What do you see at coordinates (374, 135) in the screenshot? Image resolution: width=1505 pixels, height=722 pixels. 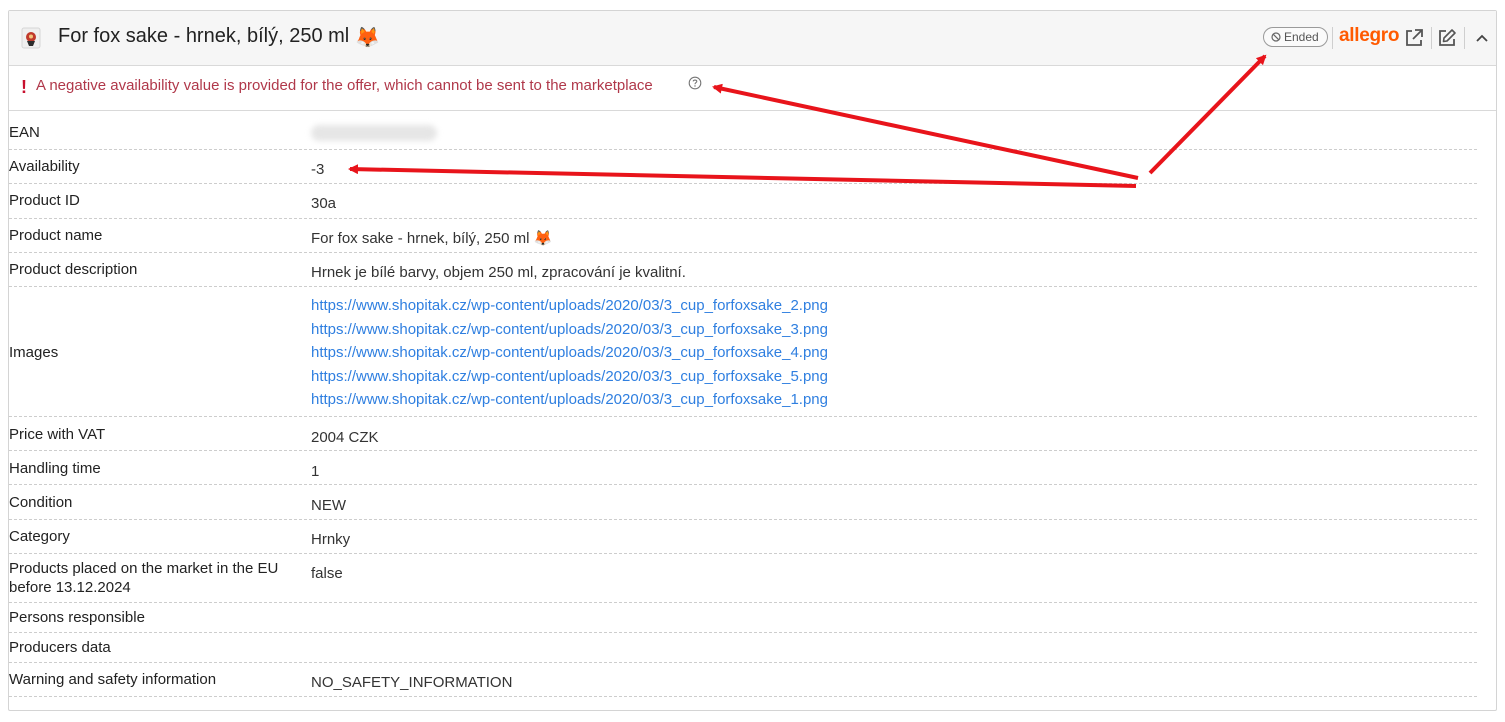 I see `ean-value-redacted` at bounding box center [374, 135].